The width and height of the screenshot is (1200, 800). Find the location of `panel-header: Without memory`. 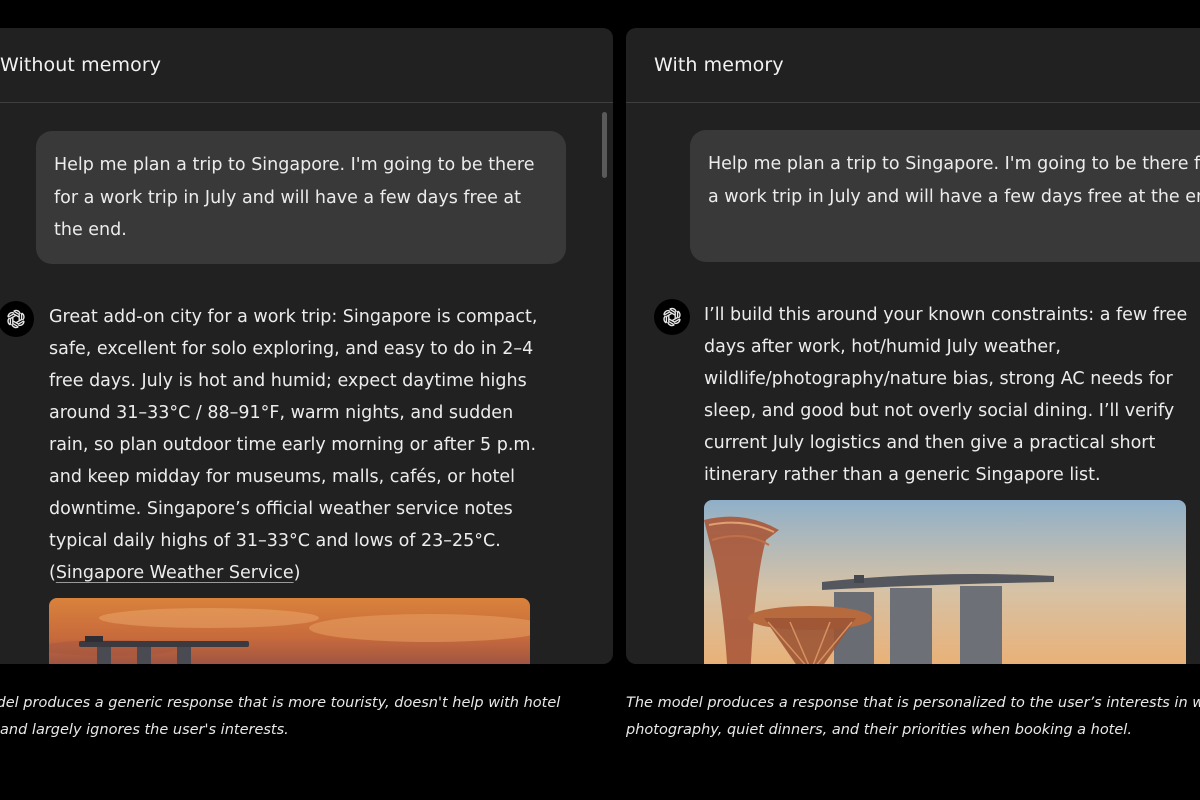

panel-header: Without memory is located at coordinates (306, 65).